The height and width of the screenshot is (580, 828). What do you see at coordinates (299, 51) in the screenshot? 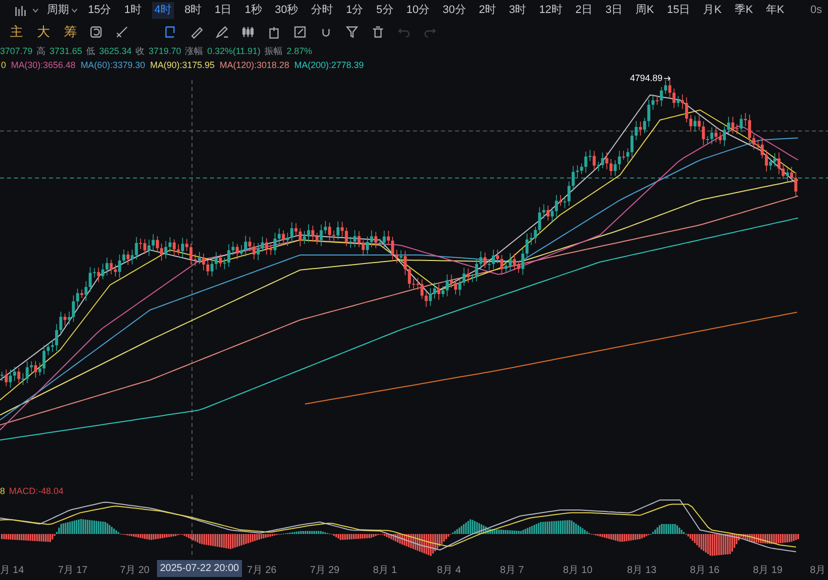
I see `ohlc-value: 2.87%` at bounding box center [299, 51].